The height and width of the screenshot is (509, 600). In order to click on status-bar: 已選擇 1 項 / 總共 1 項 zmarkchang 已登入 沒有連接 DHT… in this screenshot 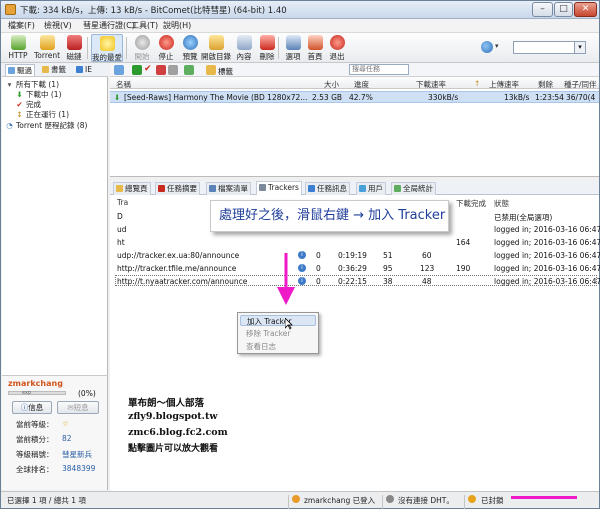, I will do `click(300, 500)`.